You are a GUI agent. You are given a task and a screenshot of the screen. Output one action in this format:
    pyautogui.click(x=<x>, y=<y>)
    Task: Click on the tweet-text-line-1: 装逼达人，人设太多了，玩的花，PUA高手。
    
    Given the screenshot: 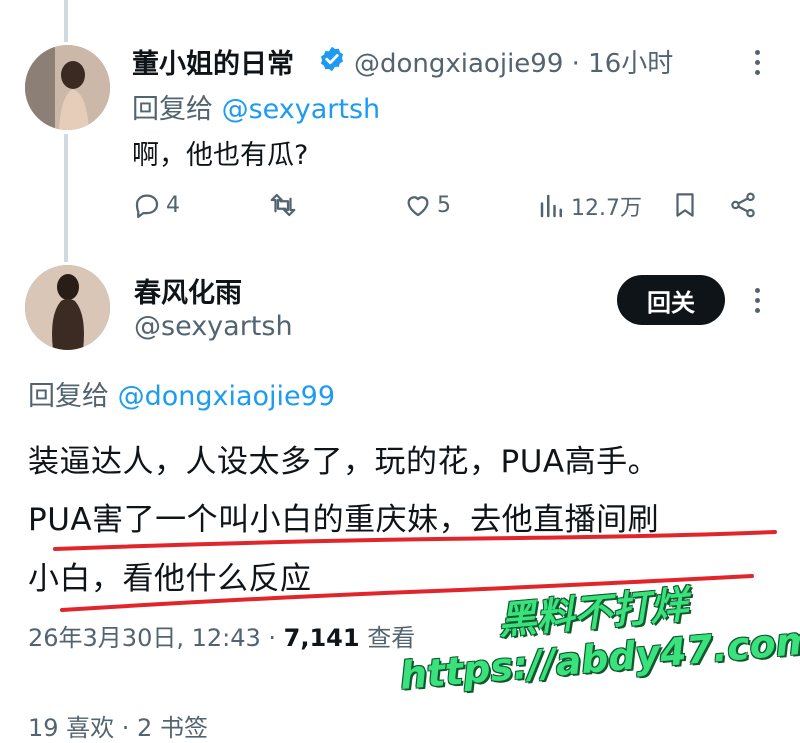 What is the action you would take?
    pyautogui.click(x=344, y=462)
    